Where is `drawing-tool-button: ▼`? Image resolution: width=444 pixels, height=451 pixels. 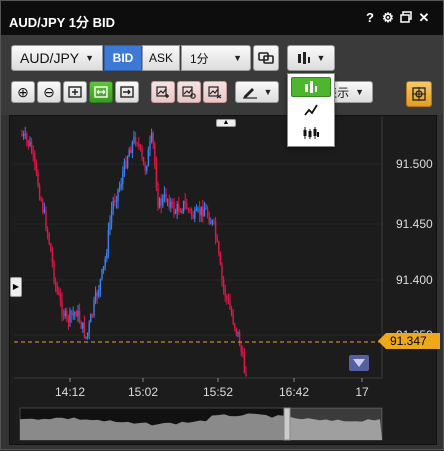 drawing-tool-button: ▼ is located at coordinates (257, 92).